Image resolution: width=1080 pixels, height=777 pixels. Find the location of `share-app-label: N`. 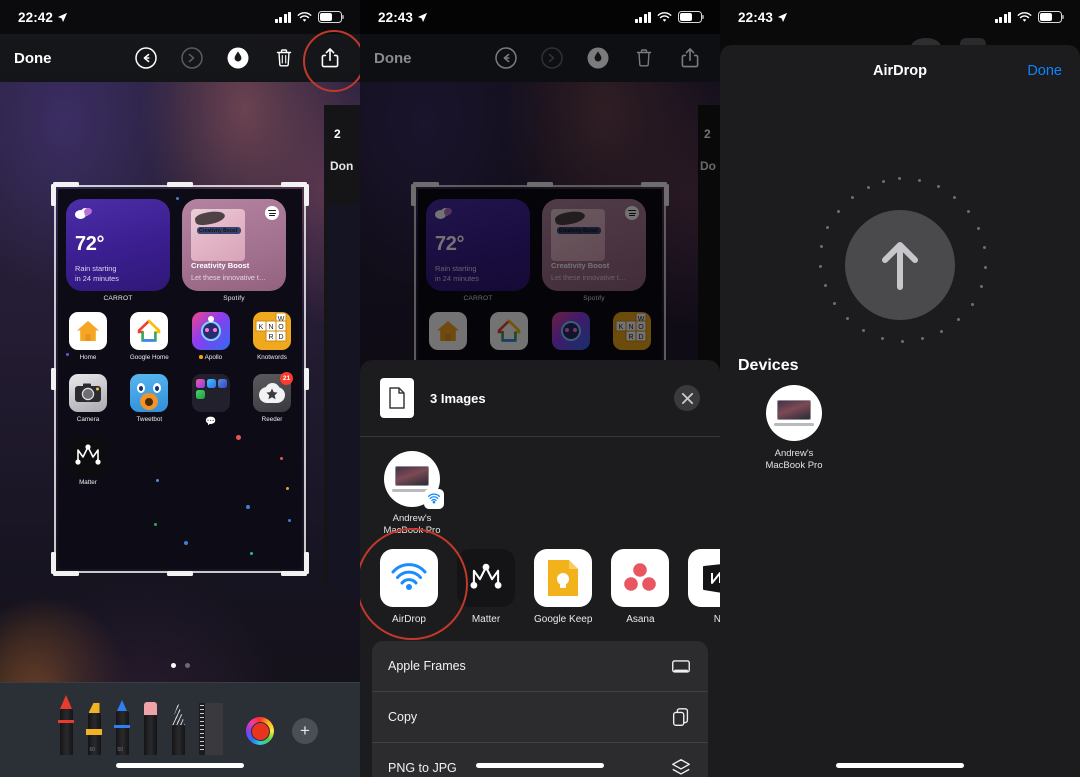

share-app-label: N is located at coordinates (716, 619).